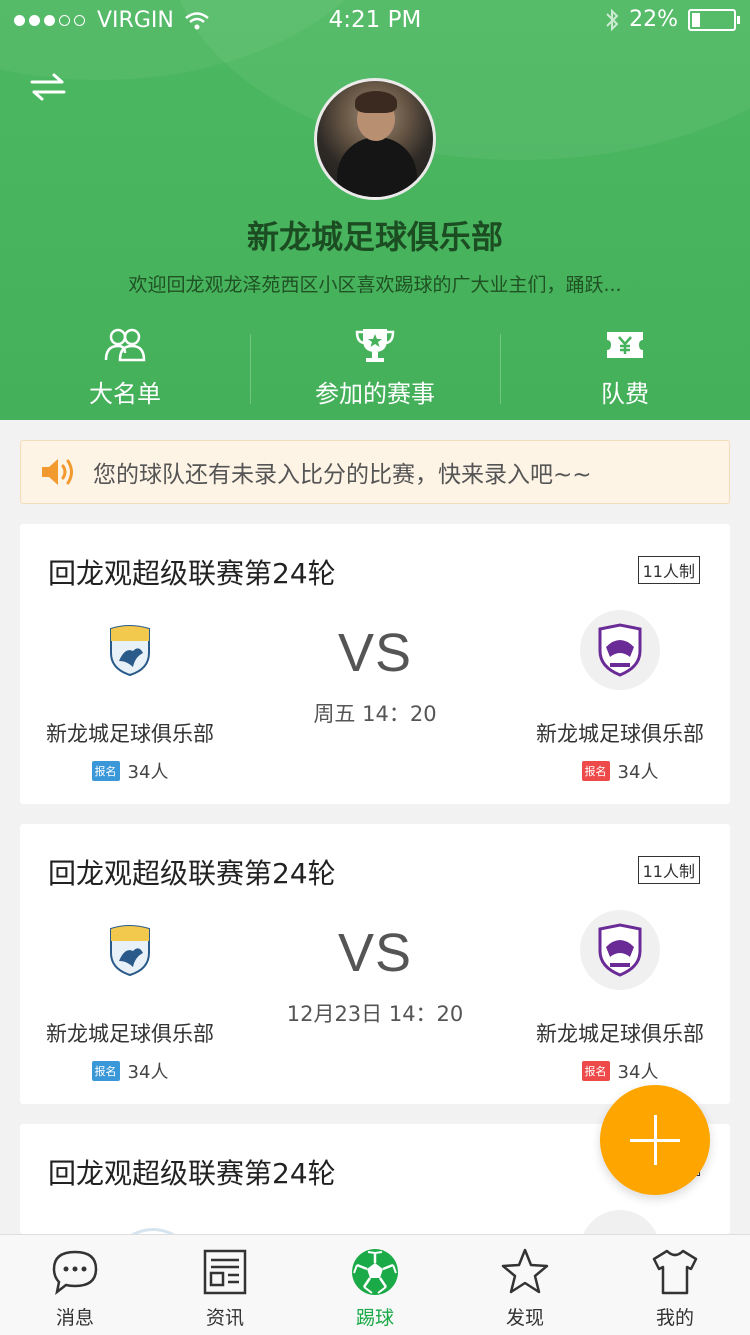 This screenshot has height=1335, width=750. Describe the element at coordinates (375, 139) in the screenshot. I see `club-avatar` at that location.